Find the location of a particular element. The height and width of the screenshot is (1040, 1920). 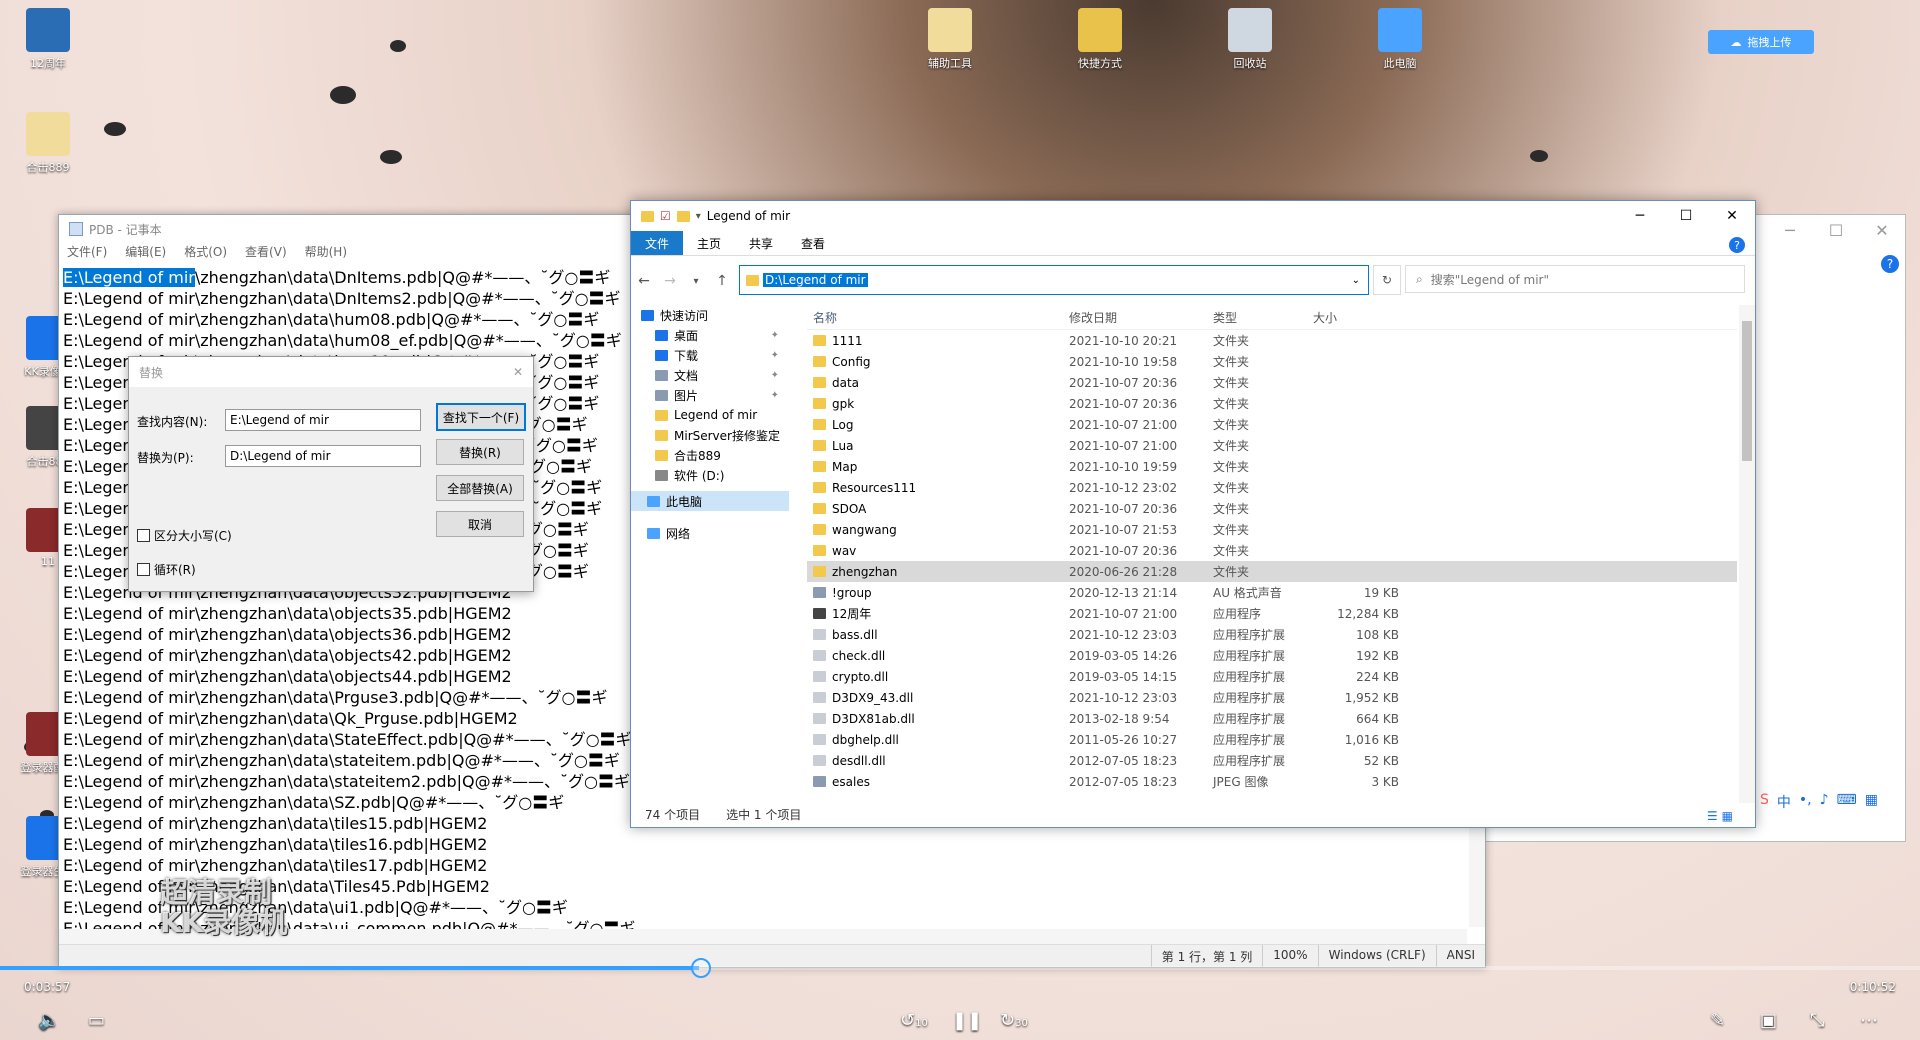

nav-item: Legend of mir is located at coordinates (710, 415).